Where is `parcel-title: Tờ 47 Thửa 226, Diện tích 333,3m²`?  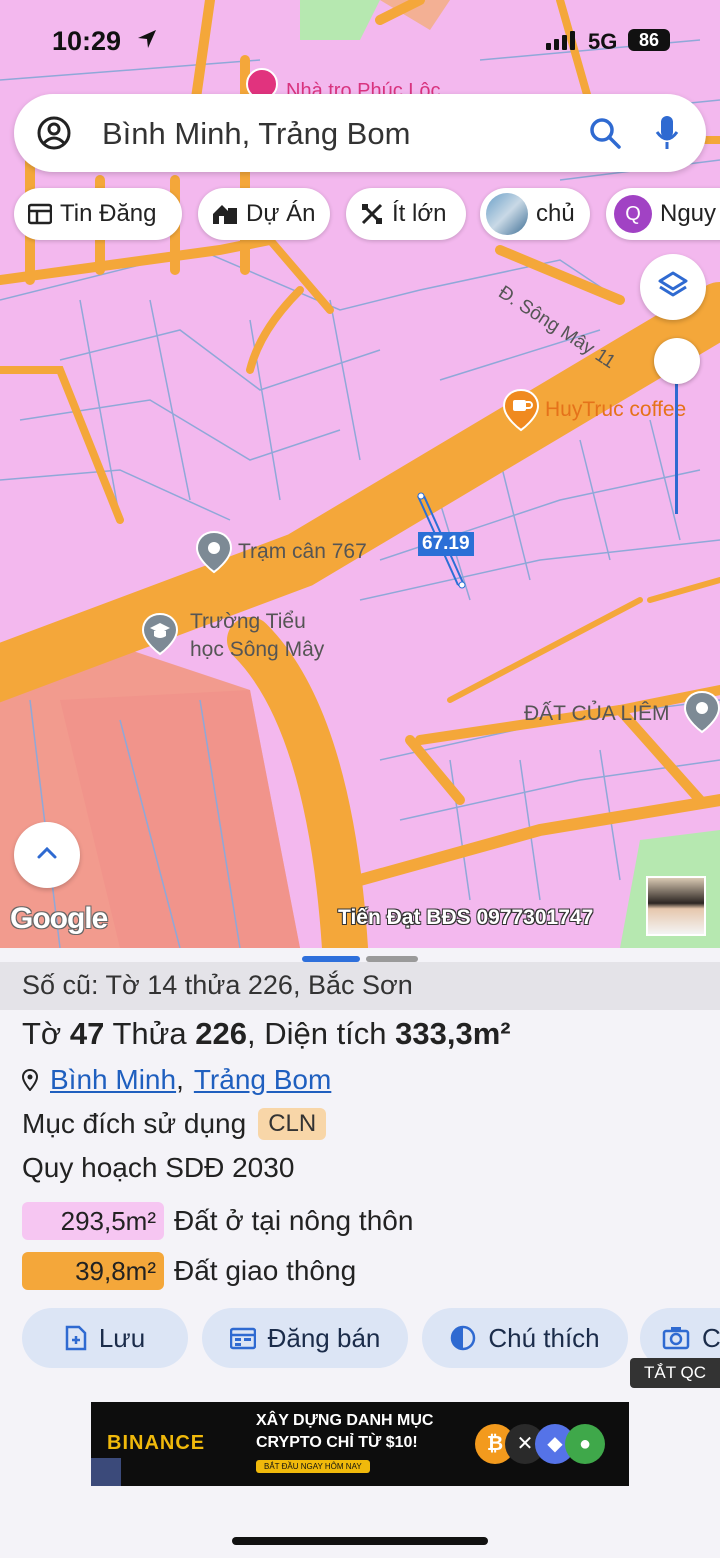
parcel-title: Tờ 47 Thửa 226, Diện tích 333,3m² is located at coordinates (266, 1034).